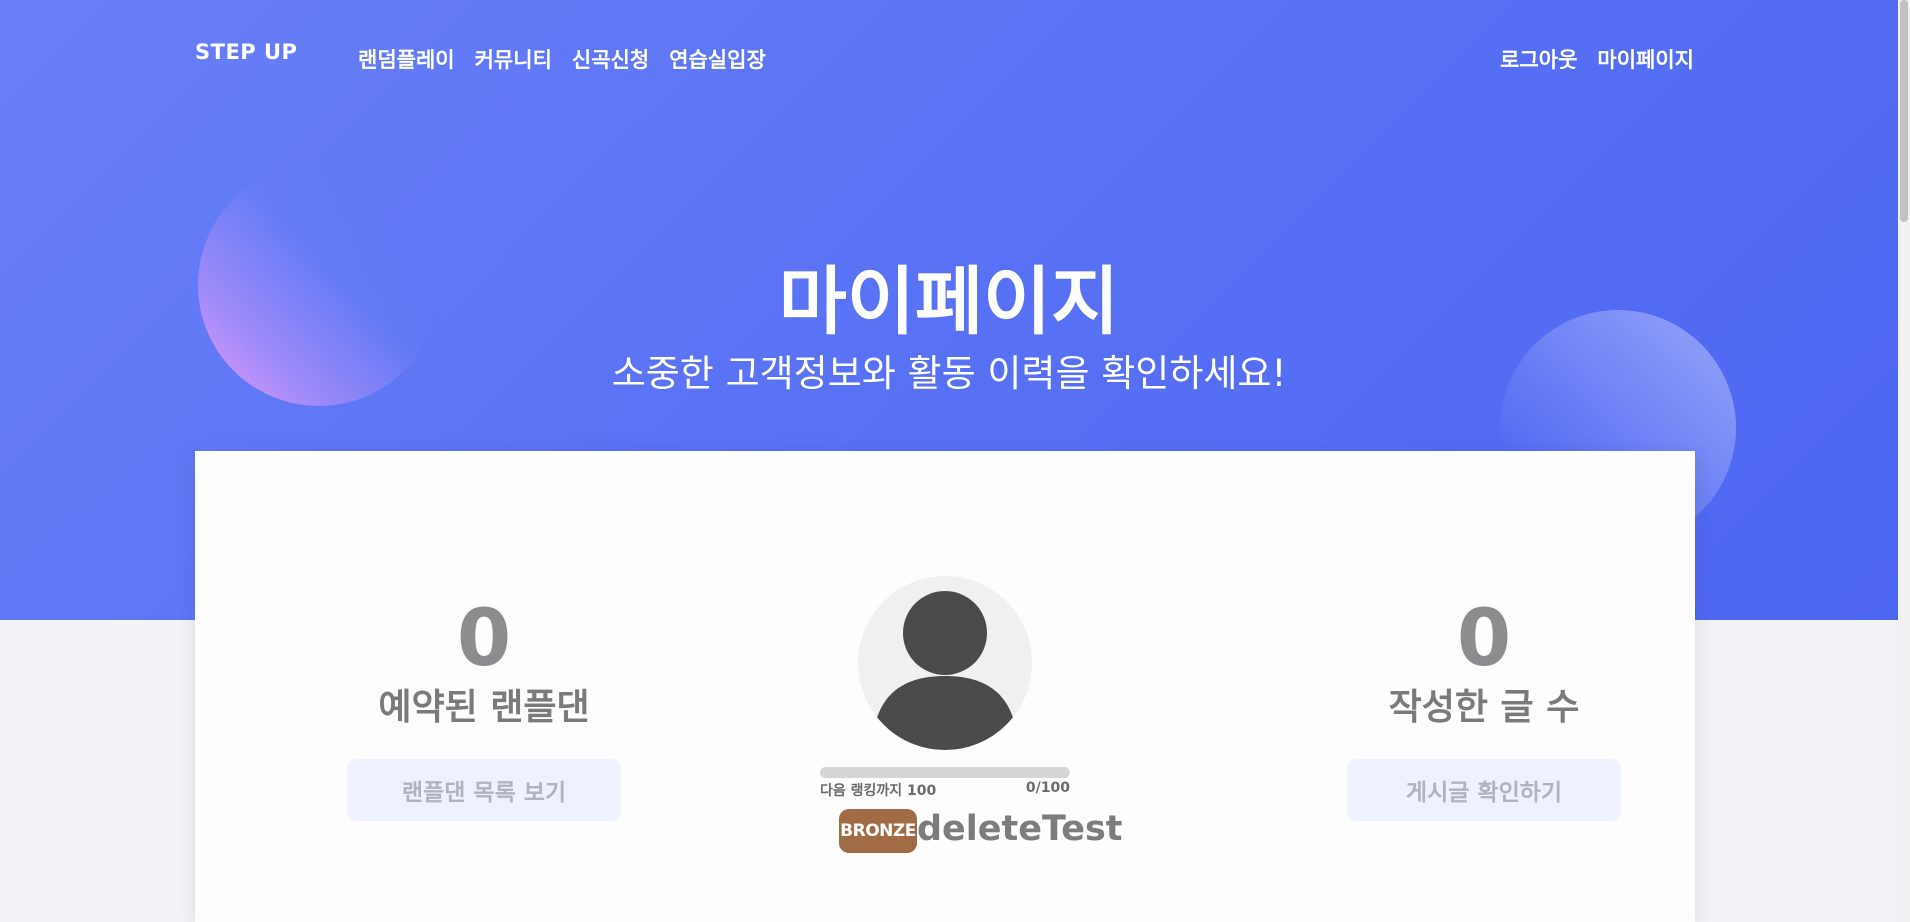  What do you see at coordinates (610, 59) in the screenshot?
I see `nav-link-song-request: 신곡신청` at bounding box center [610, 59].